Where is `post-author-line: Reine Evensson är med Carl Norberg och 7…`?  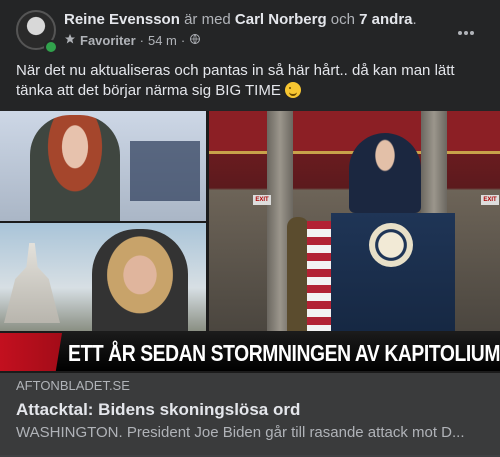
post-author-line: Reine Evensson är med Carl Norberg och 7… is located at coordinates (240, 20).